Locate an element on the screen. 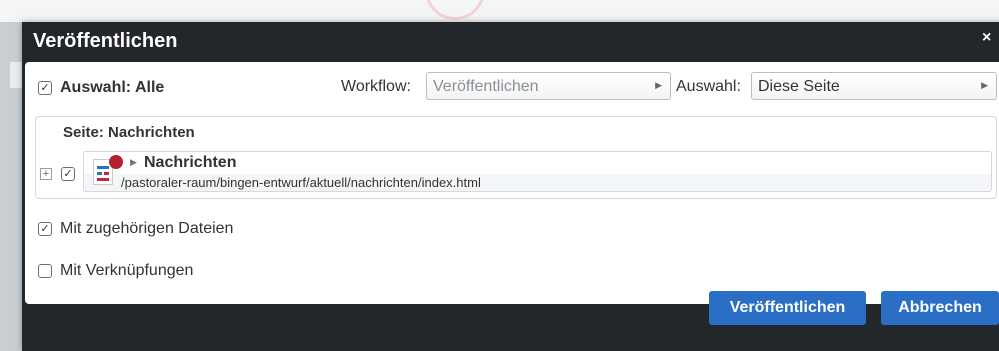 The width and height of the screenshot is (999, 351). background-sidebar is located at coordinates (11, 186).